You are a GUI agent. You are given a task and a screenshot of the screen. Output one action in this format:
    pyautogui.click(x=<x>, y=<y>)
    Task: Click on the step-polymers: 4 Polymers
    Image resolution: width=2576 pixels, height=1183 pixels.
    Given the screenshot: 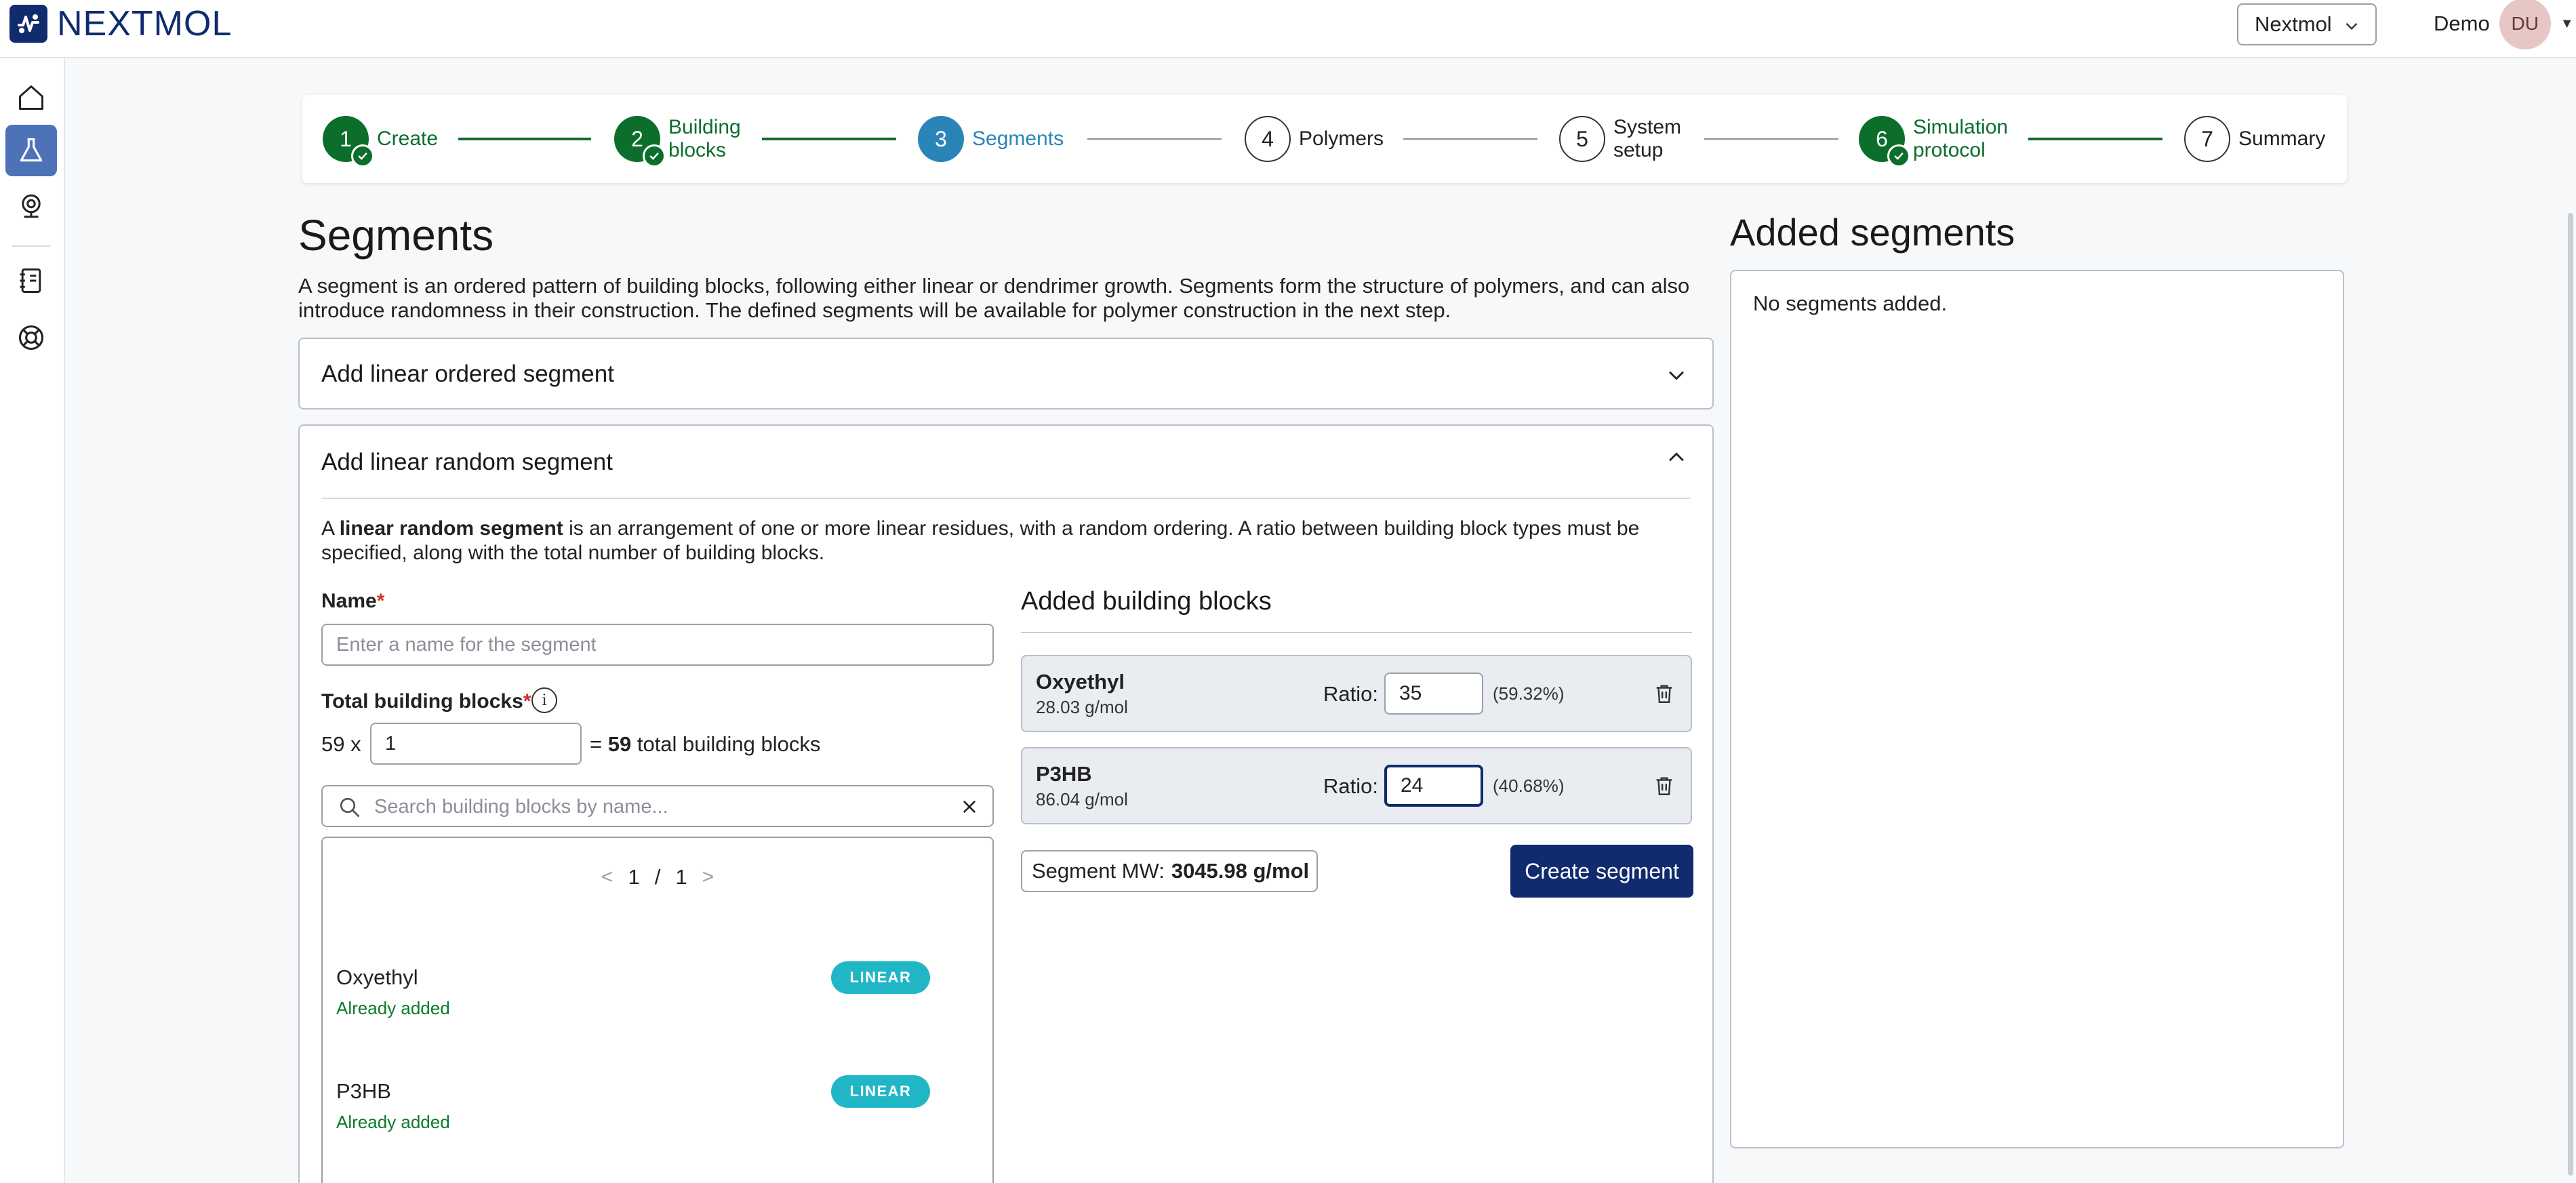 What is the action you would take?
    pyautogui.click(x=1314, y=139)
    